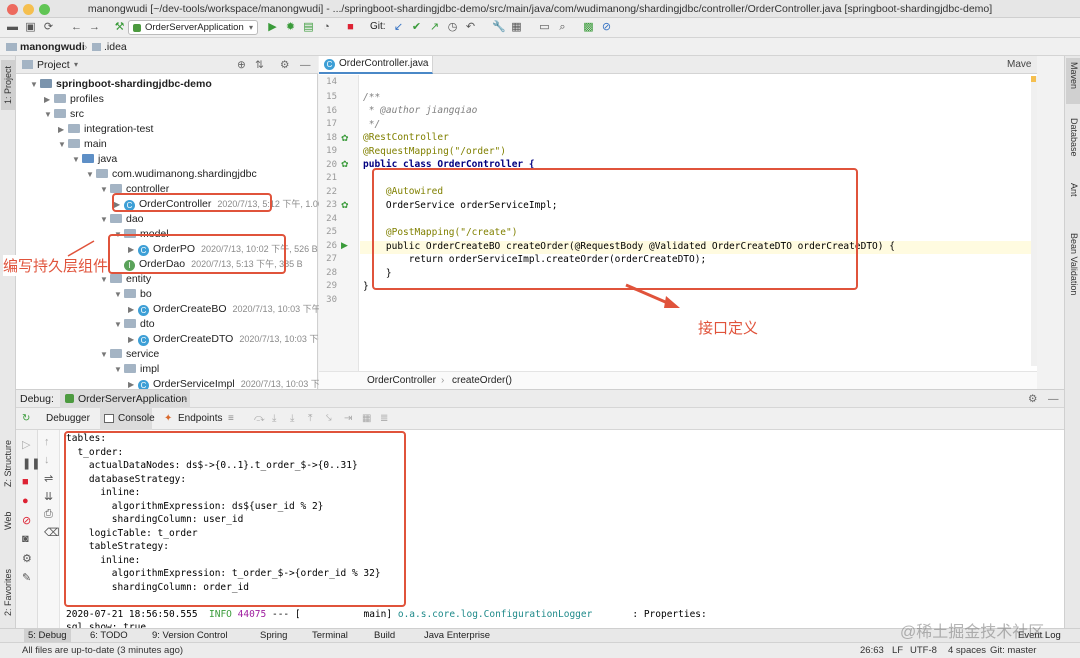 Image resolution: width=1080 pixels, height=658 pixels. Describe the element at coordinates (25, 501) in the screenshot. I see `breakpoints-icon: ●` at that location.